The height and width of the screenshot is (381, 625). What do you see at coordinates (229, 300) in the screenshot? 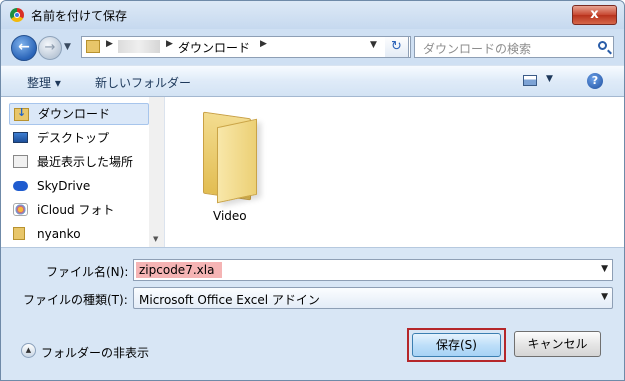
I see `filetype-value: Microsoft Office Excel アドイン` at bounding box center [229, 300].